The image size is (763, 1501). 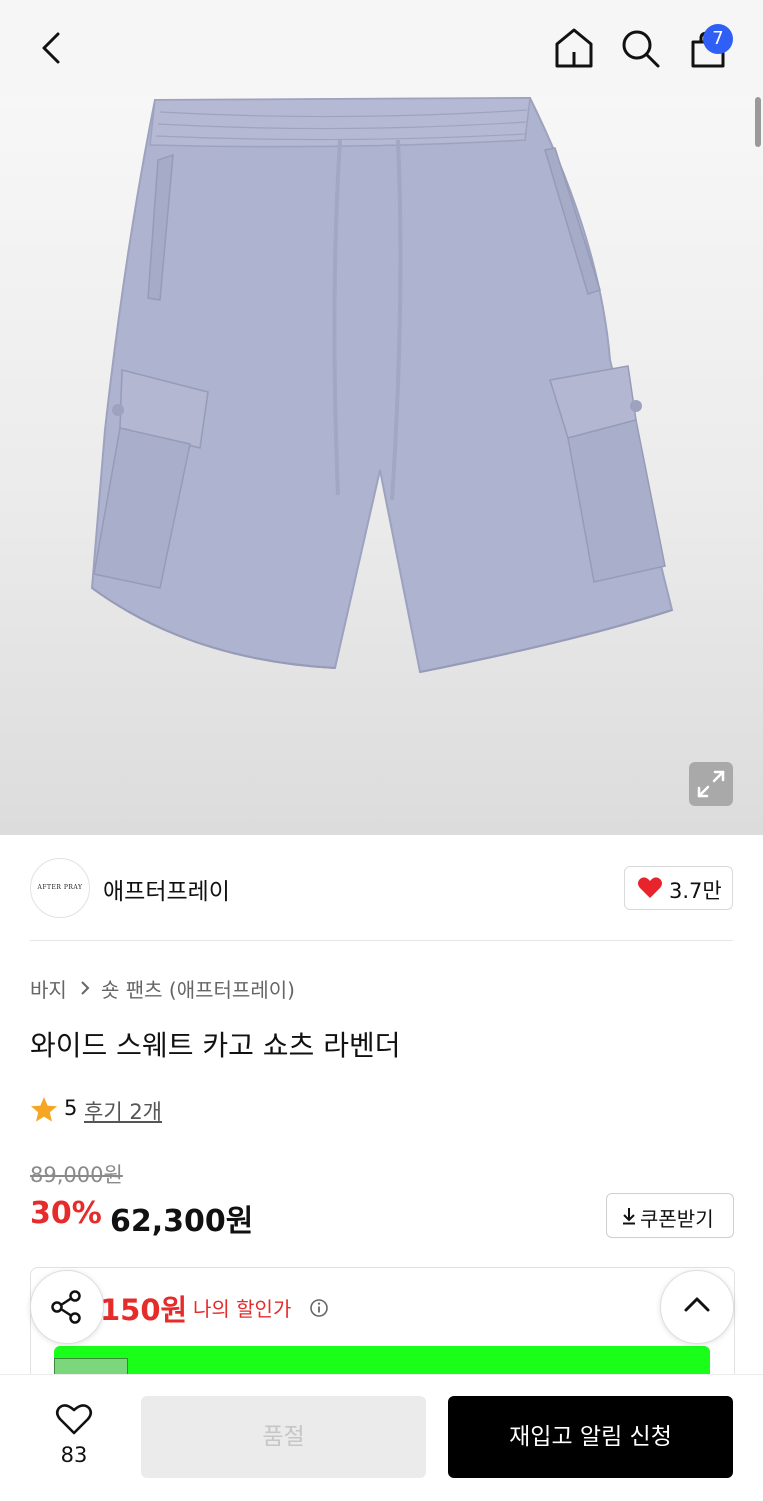 I want to click on brand-name: 애프터프레이, so click(x=166, y=889).